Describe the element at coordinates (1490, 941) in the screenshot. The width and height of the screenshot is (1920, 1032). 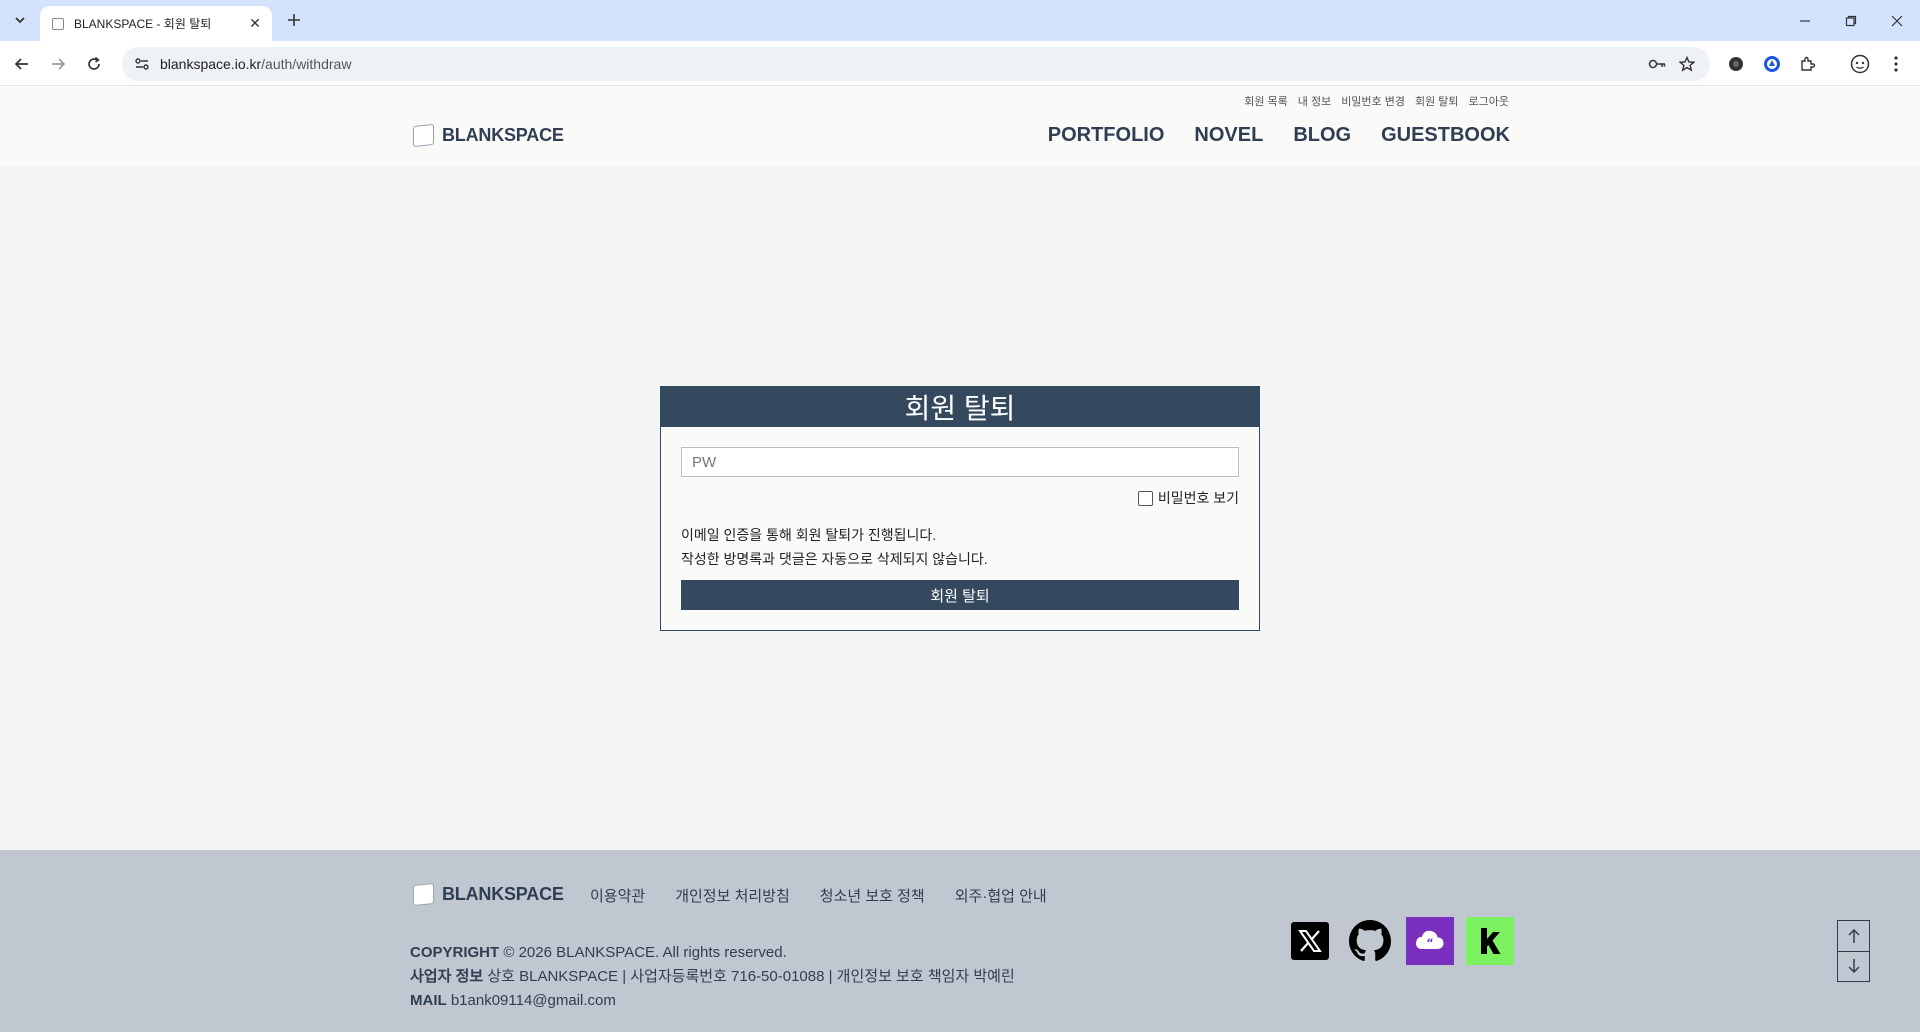
I see `kakao-k-icon` at that location.